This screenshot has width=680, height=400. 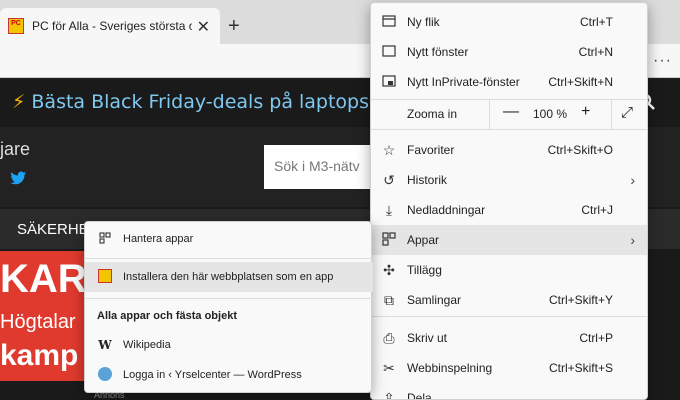 I want to click on menu-item-shortcut: Ctrl+J, so click(x=597, y=210).